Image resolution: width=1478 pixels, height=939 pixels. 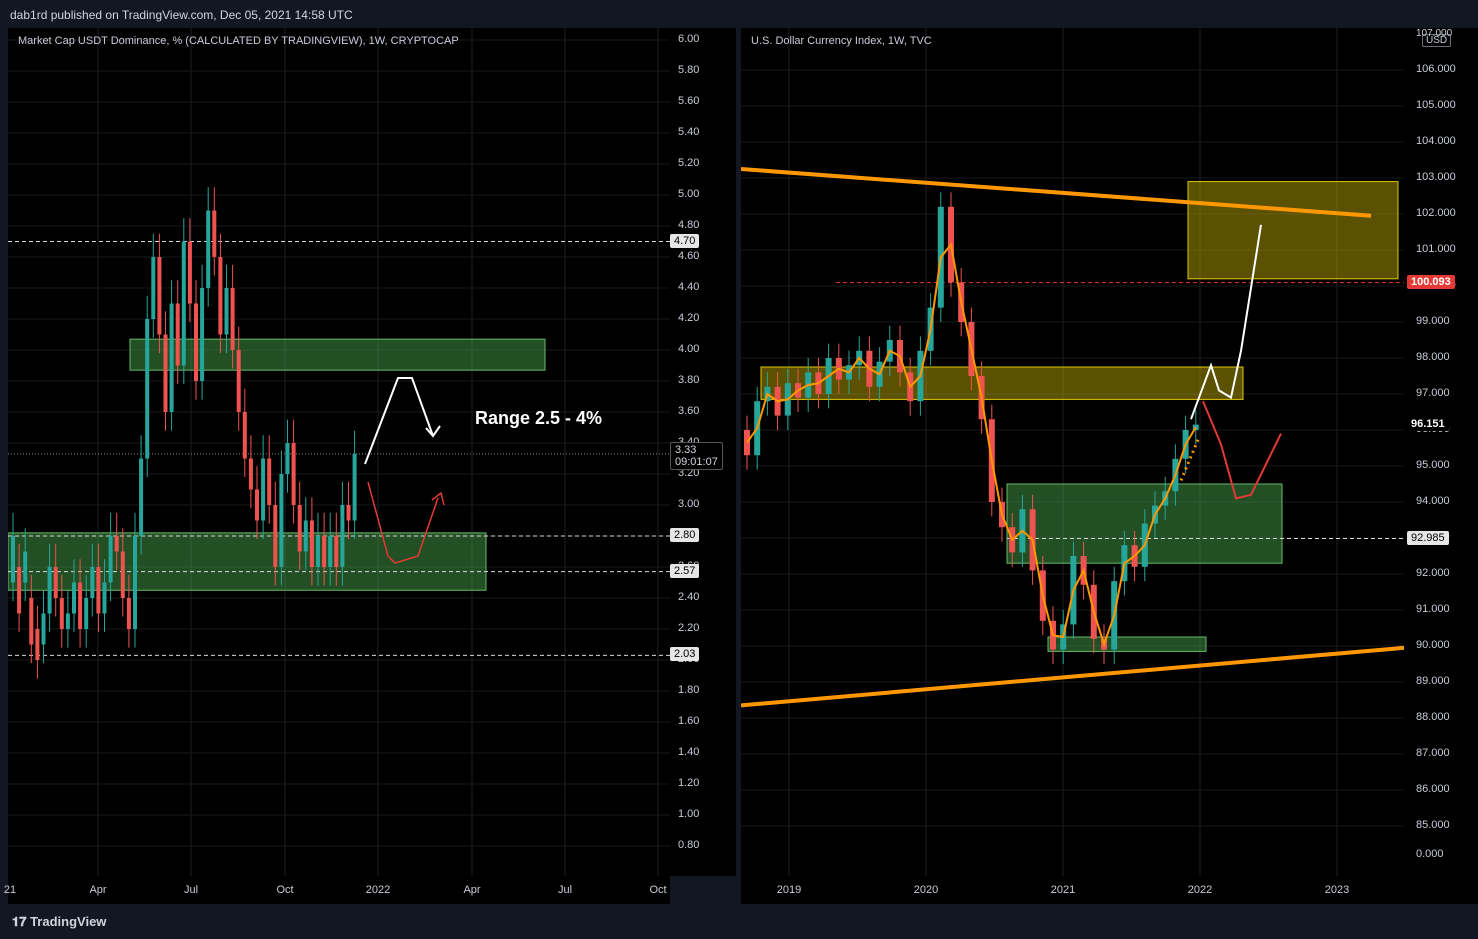 I want to click on price-tick: 4.00, so click(x=689, y=349).